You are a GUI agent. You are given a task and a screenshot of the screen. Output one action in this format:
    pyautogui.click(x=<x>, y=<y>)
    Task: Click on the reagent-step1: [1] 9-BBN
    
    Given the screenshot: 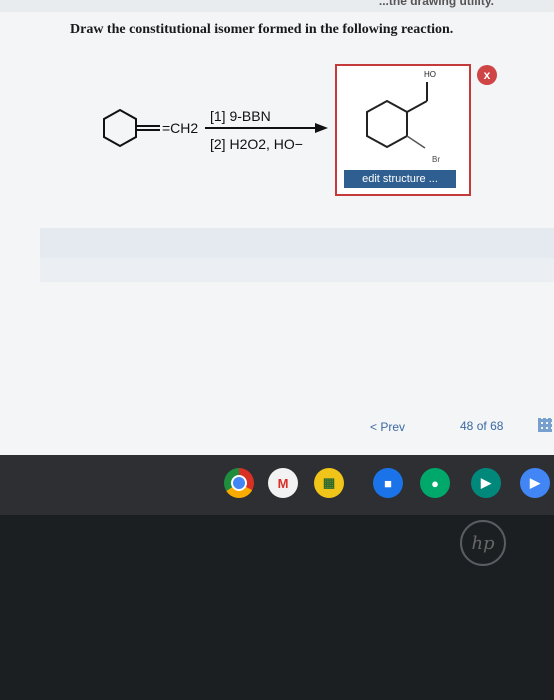 What is the action you would take?
    pyautogui.click(x=240, y=116)
    